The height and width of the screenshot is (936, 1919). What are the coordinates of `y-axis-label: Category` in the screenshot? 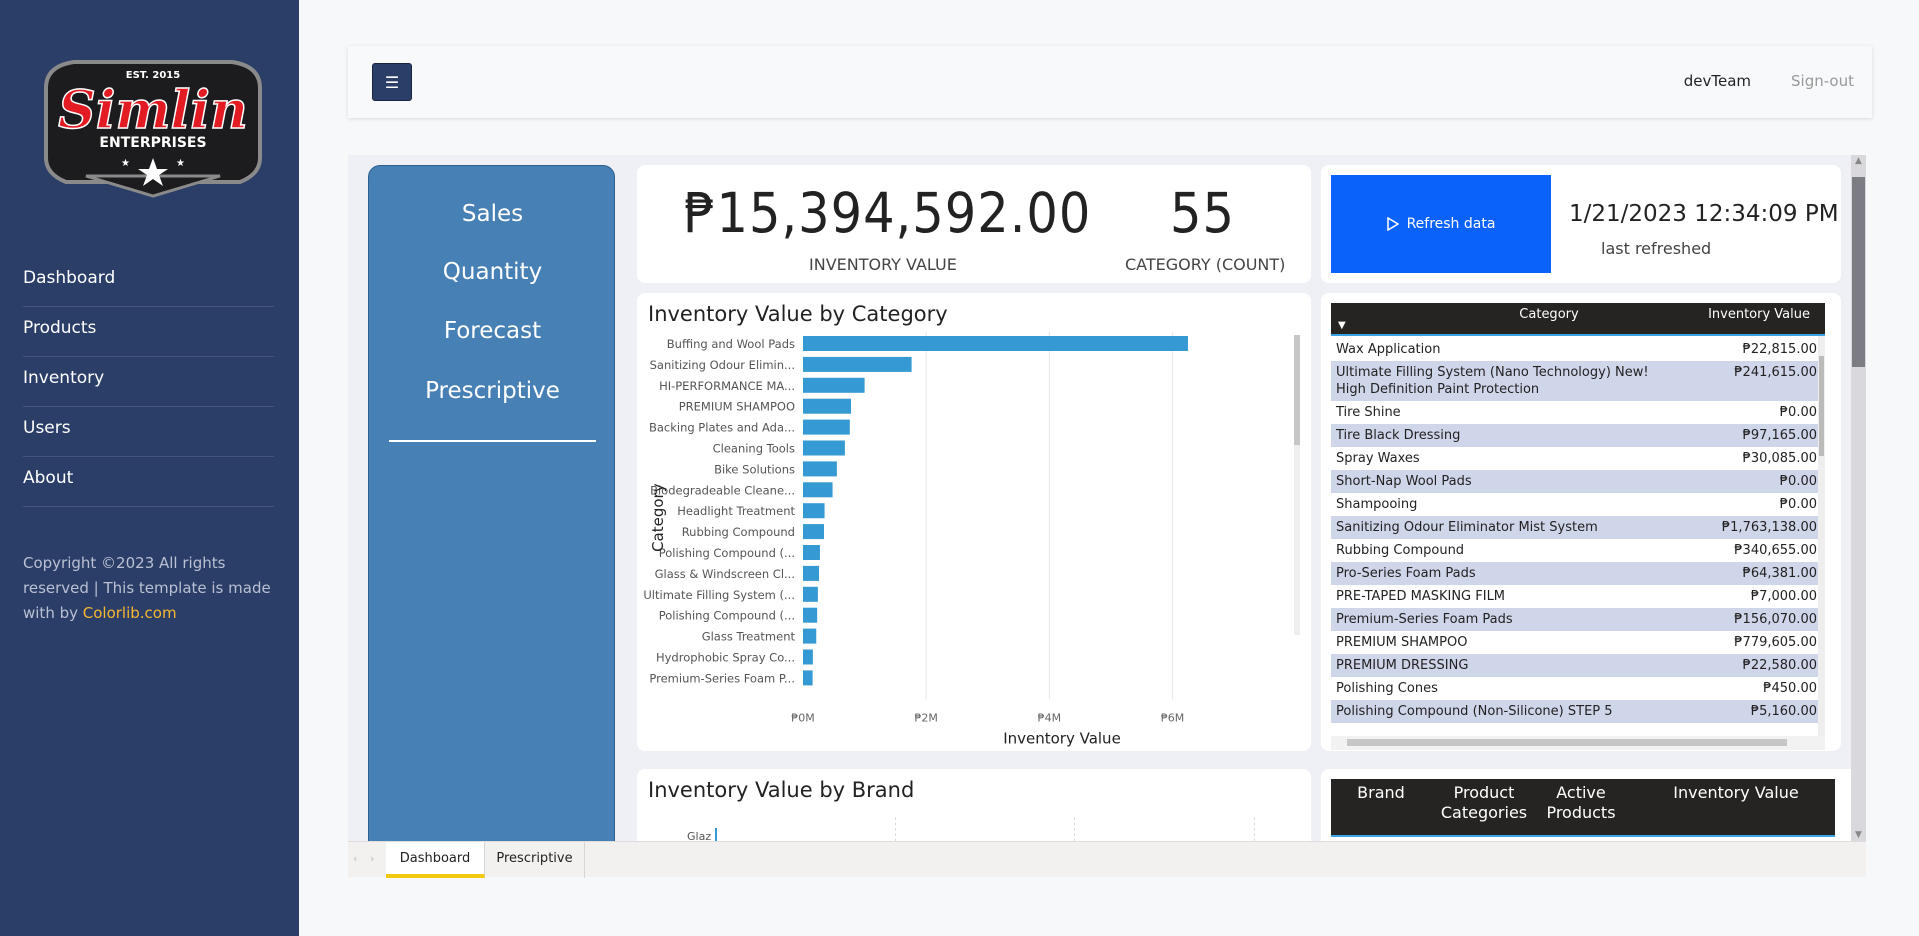 It's located at (658, 517).